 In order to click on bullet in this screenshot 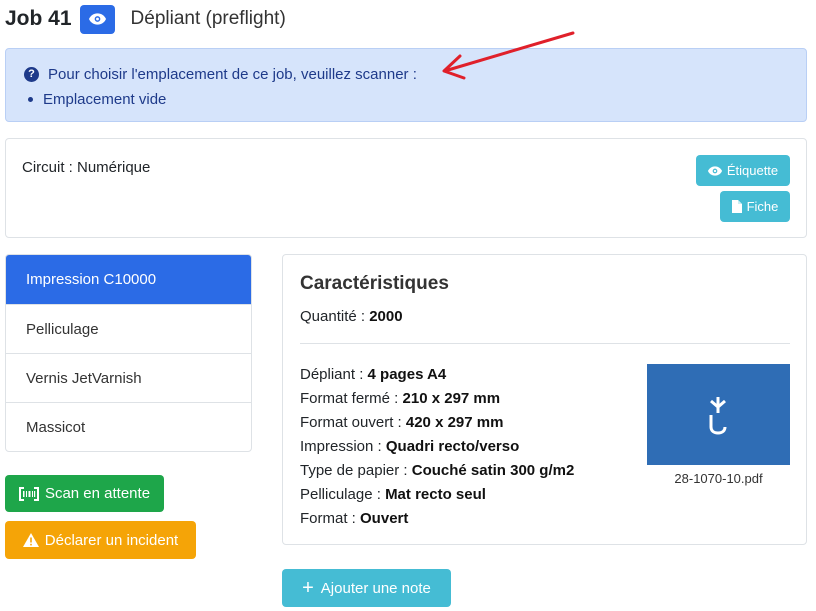, I will do `click(30, 99)`.